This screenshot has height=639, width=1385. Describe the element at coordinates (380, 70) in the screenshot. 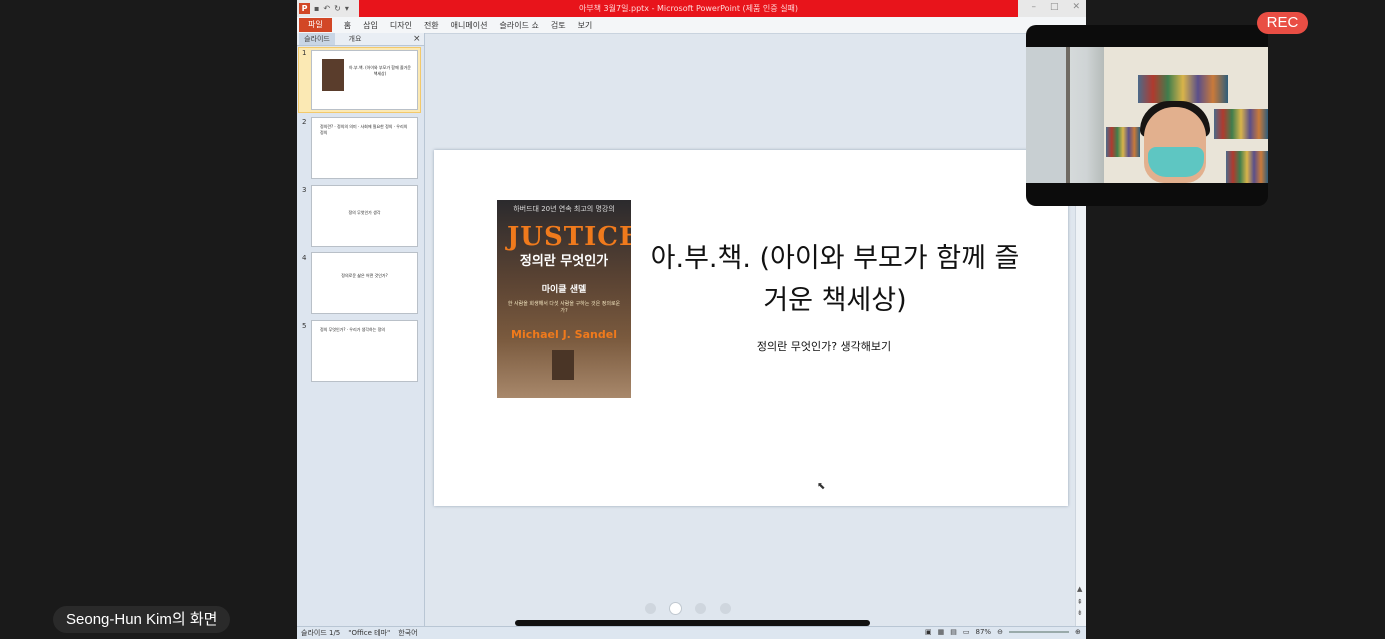

I see `thumbnail-text: 아.부.책. (아이와 부모가 함께 즐거운 책세상)` at that location.